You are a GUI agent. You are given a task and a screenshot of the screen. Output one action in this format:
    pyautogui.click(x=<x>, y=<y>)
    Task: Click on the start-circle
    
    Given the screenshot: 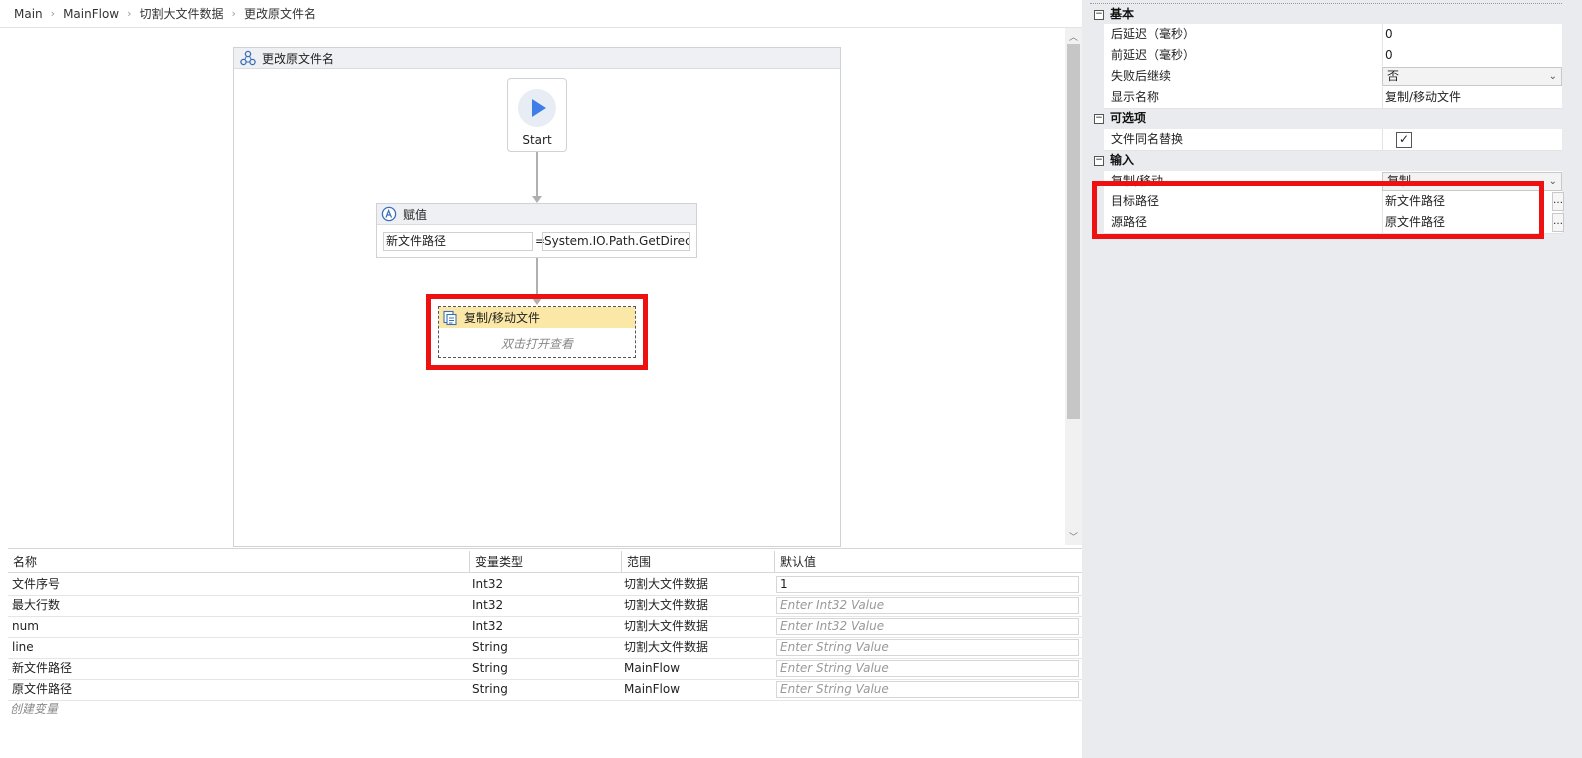 What is the action you would take?
    pyautogui.click(x=537, y=108)
    